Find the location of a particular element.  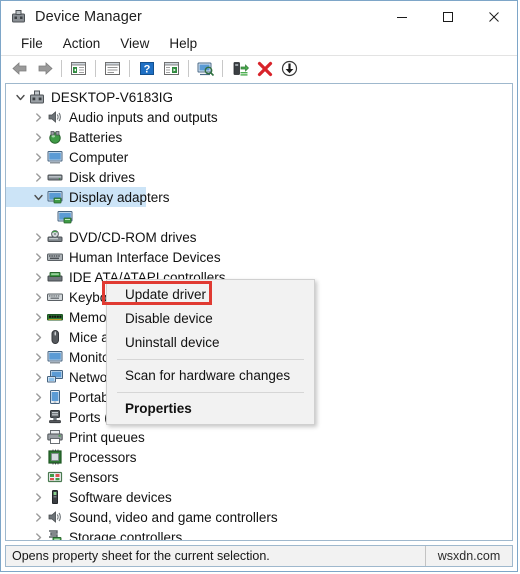

tree-item-label: Disk drives is located at coordinates (102, 177).